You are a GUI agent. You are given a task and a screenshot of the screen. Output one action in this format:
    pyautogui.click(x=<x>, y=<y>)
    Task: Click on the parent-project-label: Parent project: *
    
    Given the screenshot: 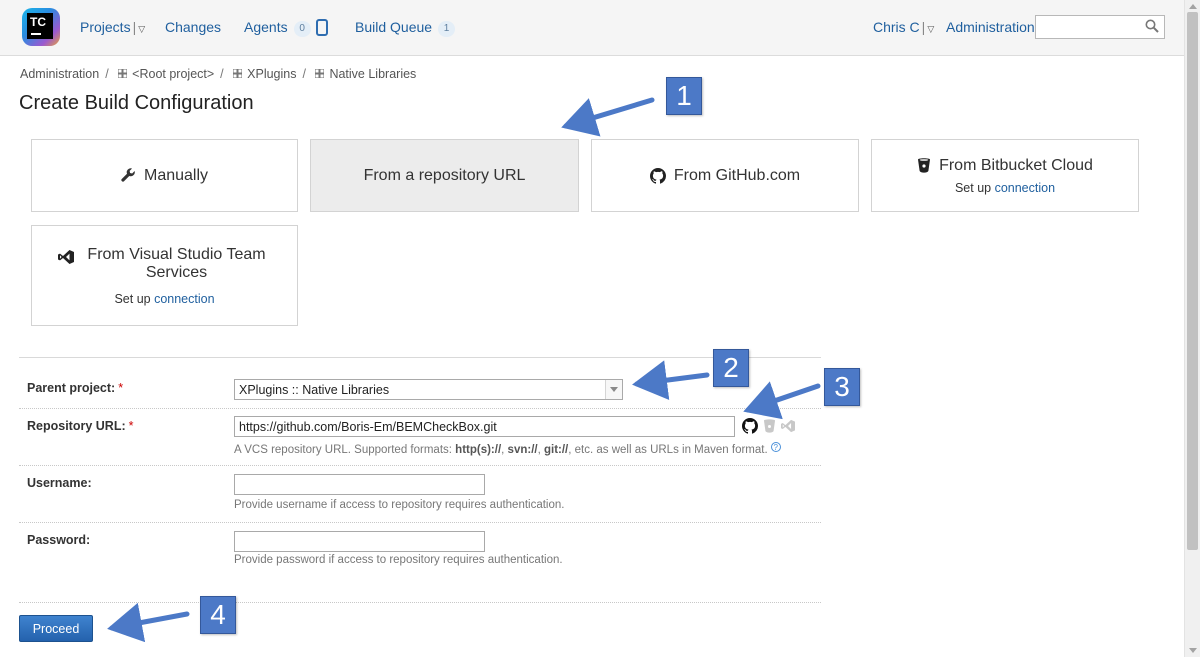 What is the action you would take?
    pyautogui.click(x=75, y=388)
    